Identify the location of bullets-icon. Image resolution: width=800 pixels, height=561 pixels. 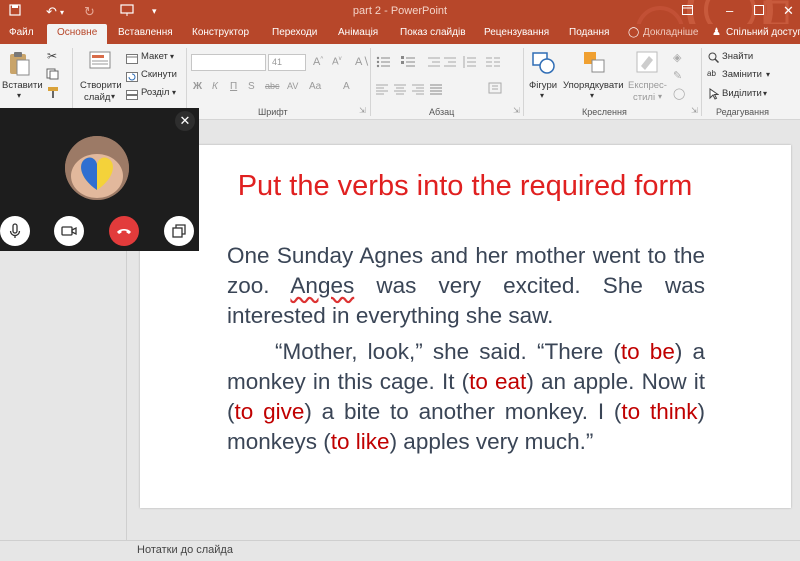
(383, 64).